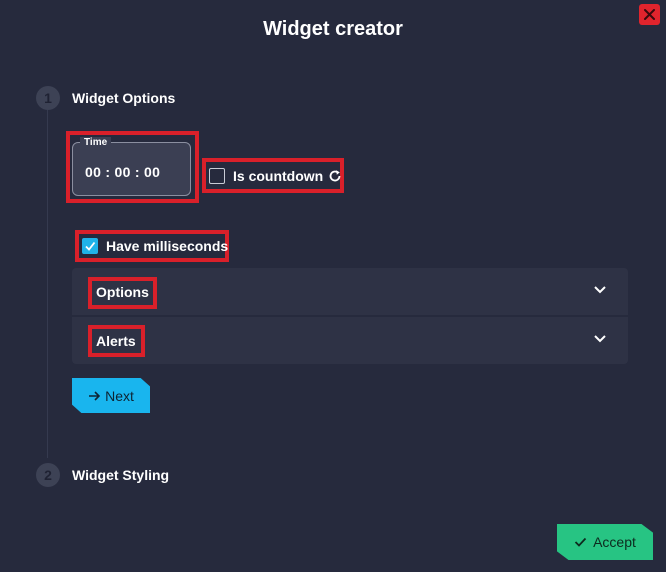  What do you see at coordinates (47, 284) in the screenshot?
I see `stepper-line` at bounding box center [47, 284].